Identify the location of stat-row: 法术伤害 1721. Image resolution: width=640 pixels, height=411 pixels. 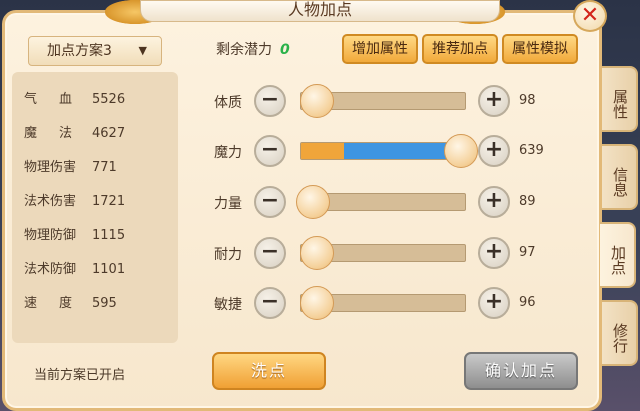
(74, 202).